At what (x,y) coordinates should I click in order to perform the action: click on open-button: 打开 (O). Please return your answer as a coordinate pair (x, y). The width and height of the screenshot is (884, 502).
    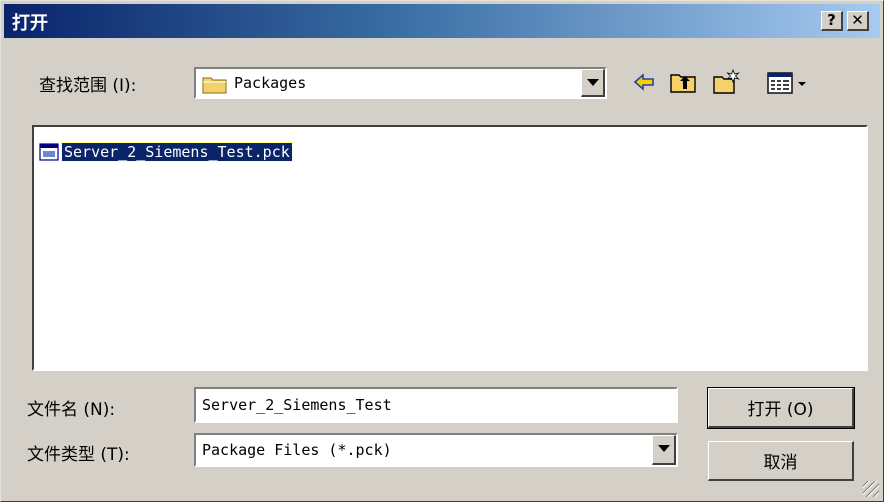
    Looking at the image, I should click on (781, 408).